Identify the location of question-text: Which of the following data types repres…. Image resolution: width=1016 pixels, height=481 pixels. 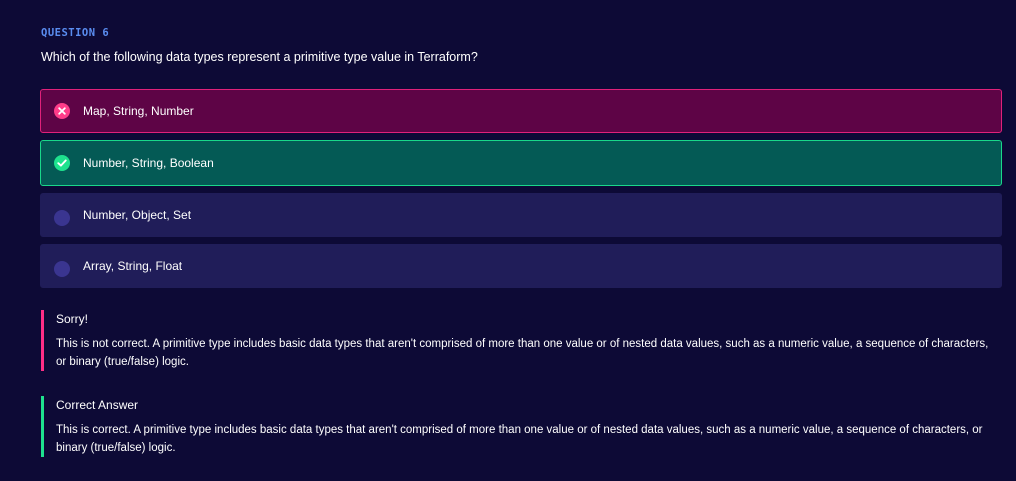
(259, 57).